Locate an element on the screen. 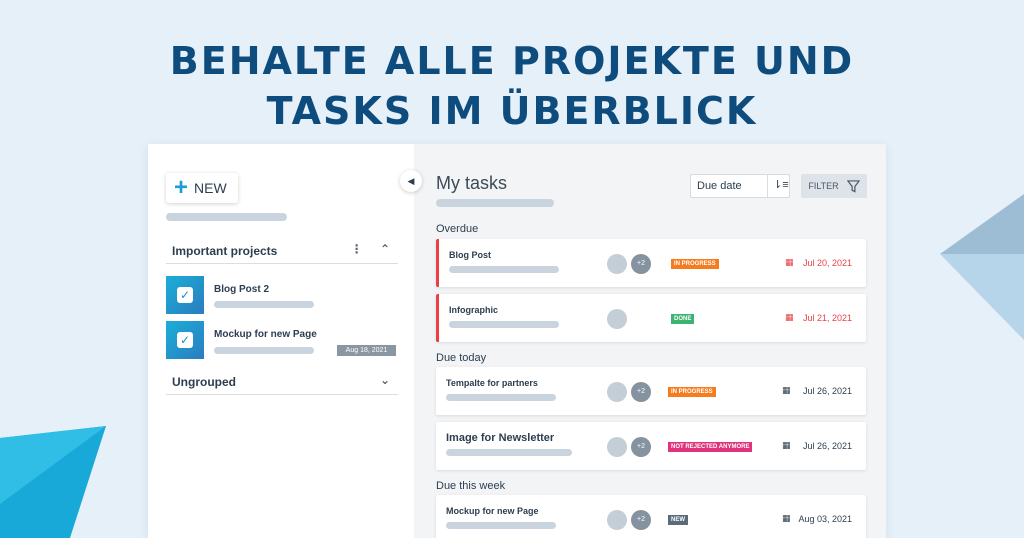 The width and height of the screenshot is (1024, 538). more-options-icon: ⋮ is located at coordinates (357, 249).